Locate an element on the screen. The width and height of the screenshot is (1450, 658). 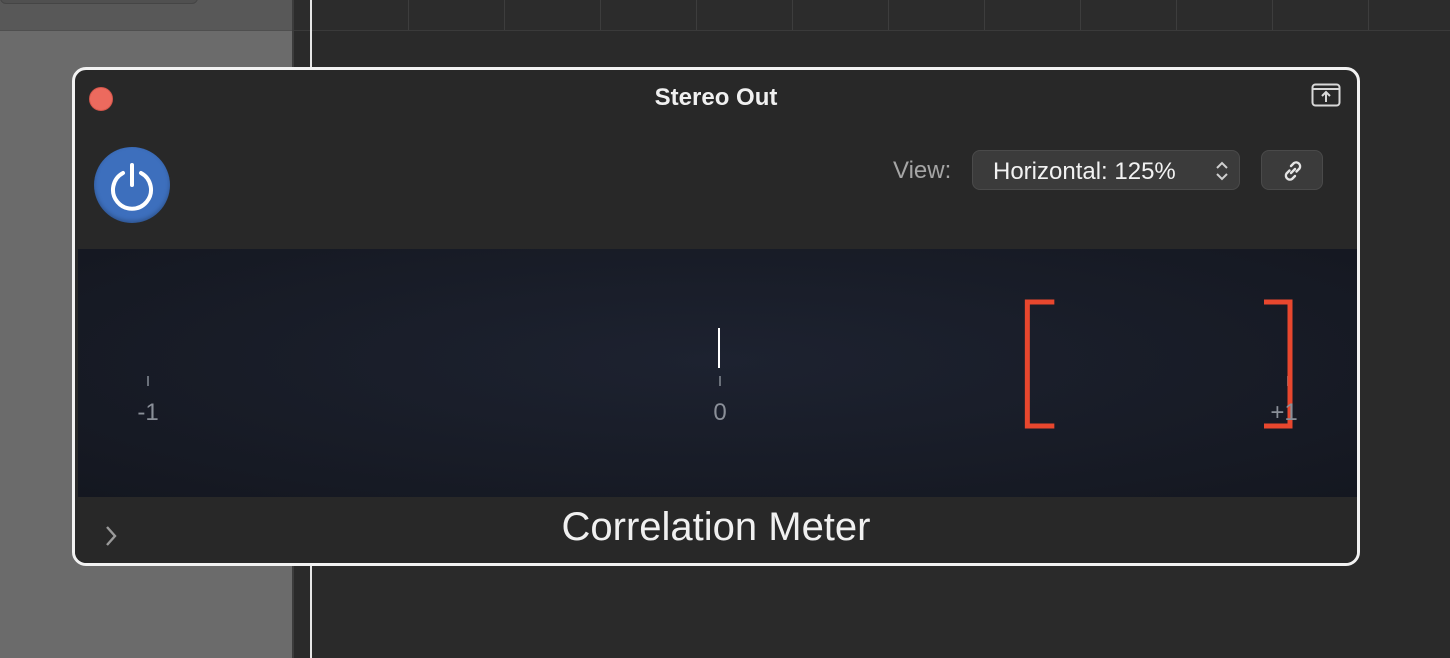
scale-label-plus1: +1 is located at coordinates (1284, 412).